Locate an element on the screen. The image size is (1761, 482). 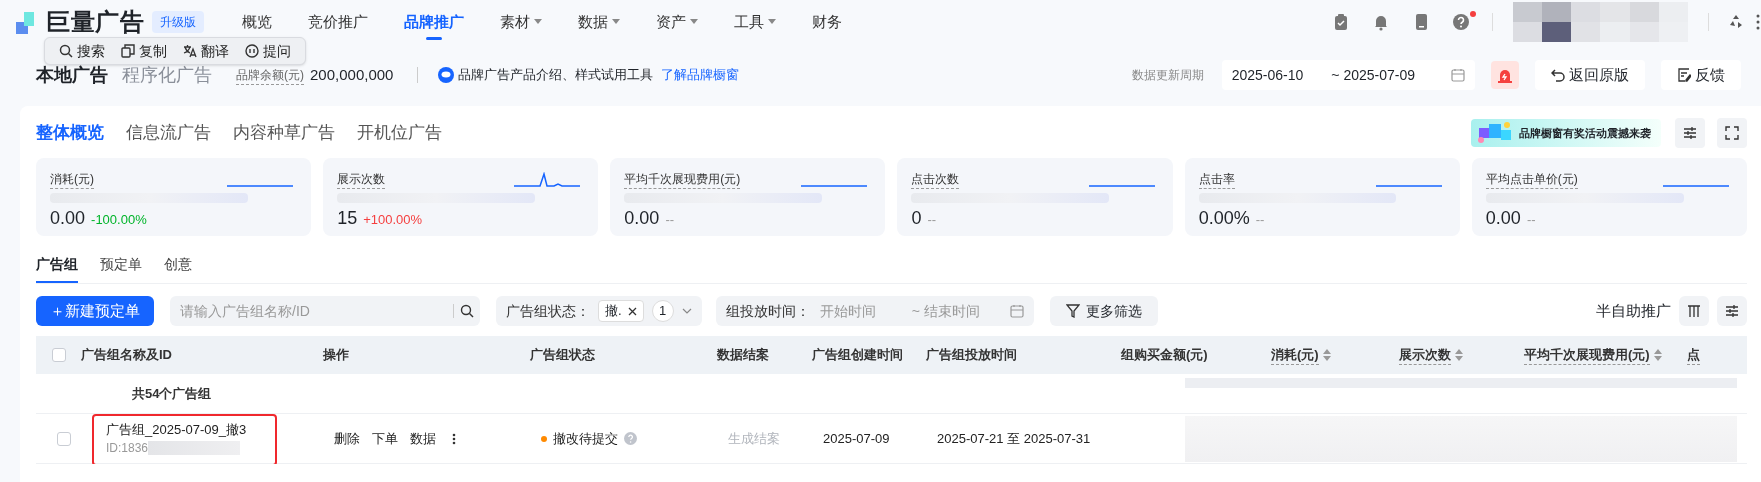
summary-text: 共54个广告组 is located at coordinates (172, 393).